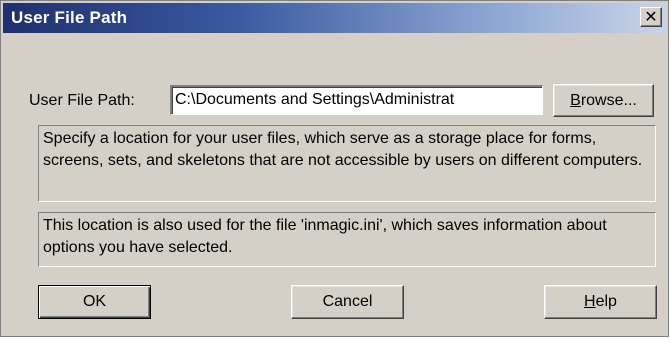 This screenshot has width=671, height=339. Describe the element at coordinates (334, 18) in the screenshot. I see `title-bar: User File Path ✕` at that location.